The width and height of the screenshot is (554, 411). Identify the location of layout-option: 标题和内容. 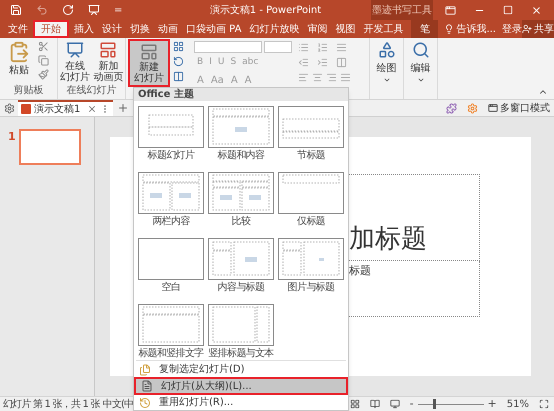
(241, 134).